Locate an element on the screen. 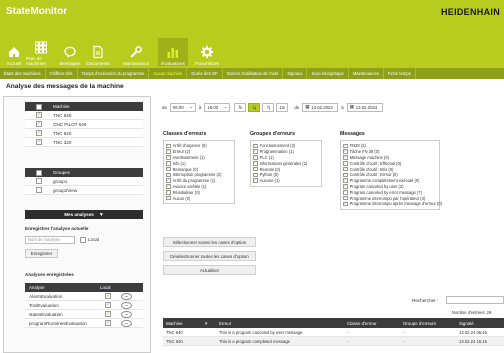  tab-program-runtime: Temps d'exécution du programme is located at coordinates (114, 73).